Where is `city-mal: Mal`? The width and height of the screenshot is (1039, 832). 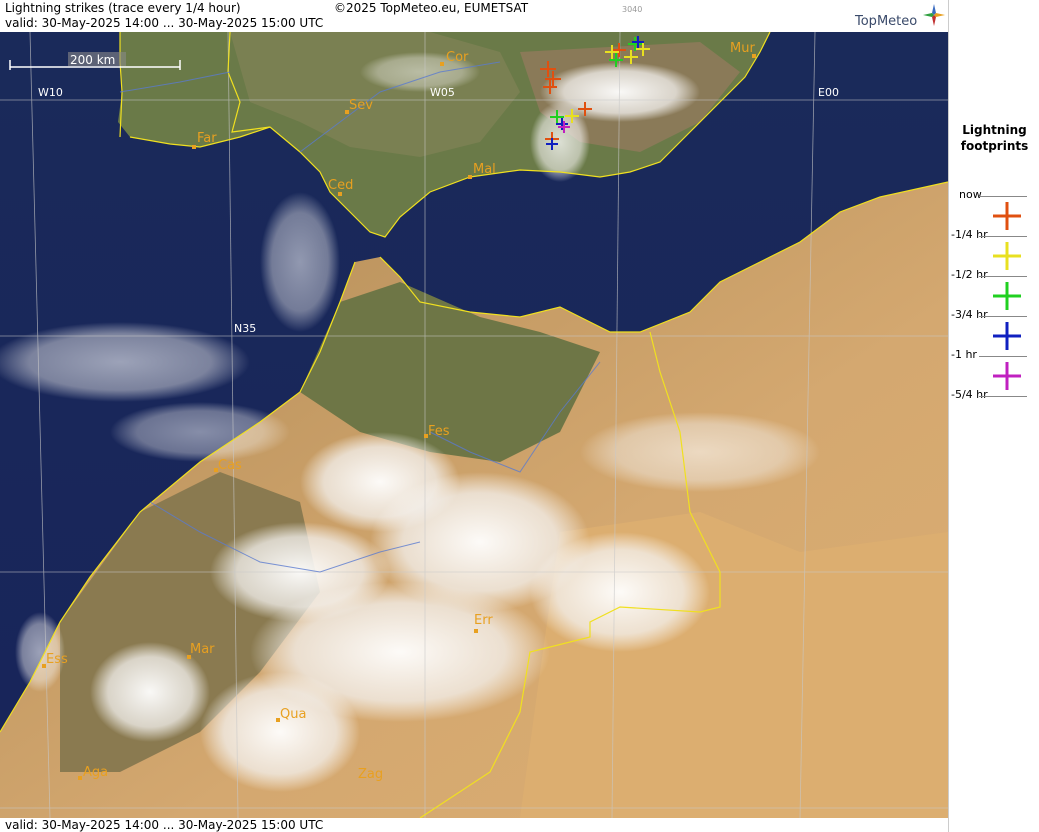 city-mal: Mal is located at coordinates (484, 169).